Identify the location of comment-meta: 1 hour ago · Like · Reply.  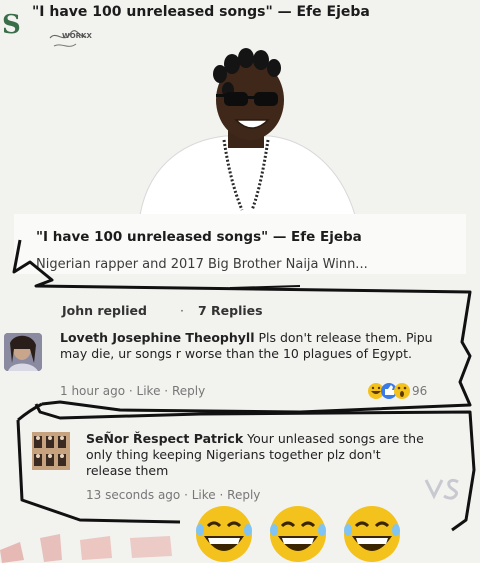
(133, 391).